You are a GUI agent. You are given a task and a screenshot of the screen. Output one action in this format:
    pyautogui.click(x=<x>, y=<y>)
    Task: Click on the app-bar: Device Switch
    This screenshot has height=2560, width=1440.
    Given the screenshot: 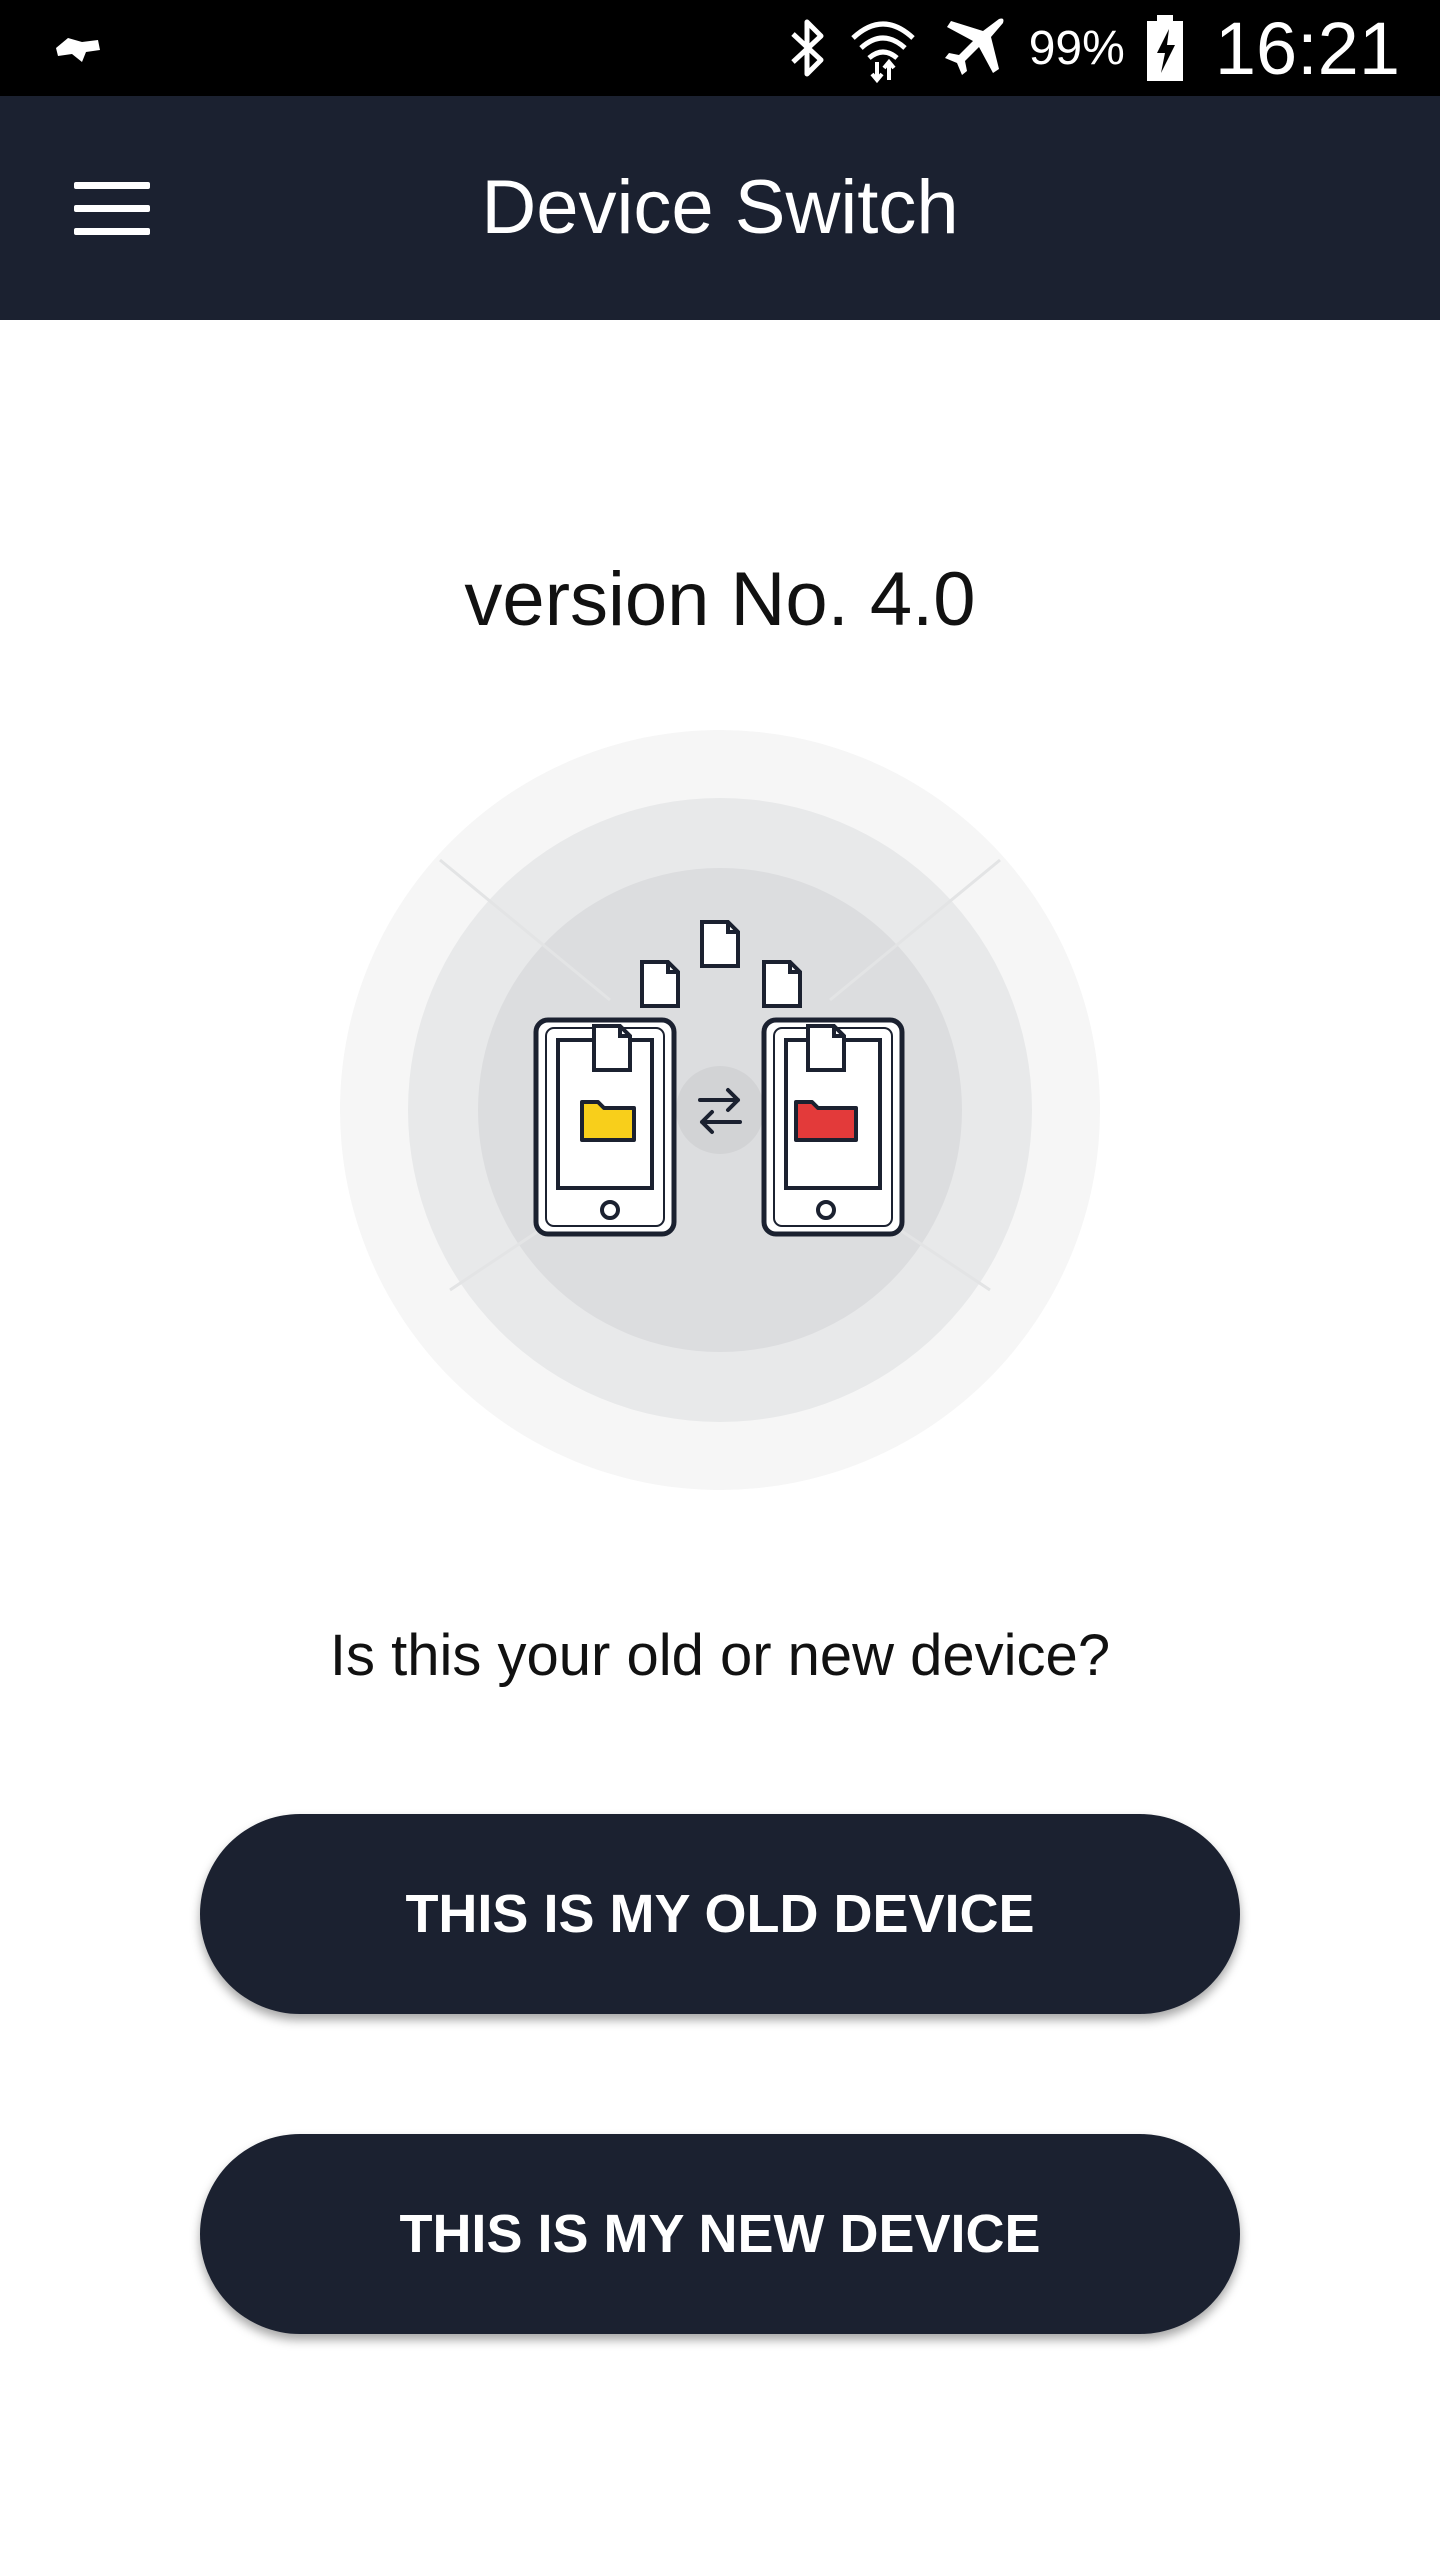 What is the action you would take?
    pyautogui.click(x=720, y=208)
    